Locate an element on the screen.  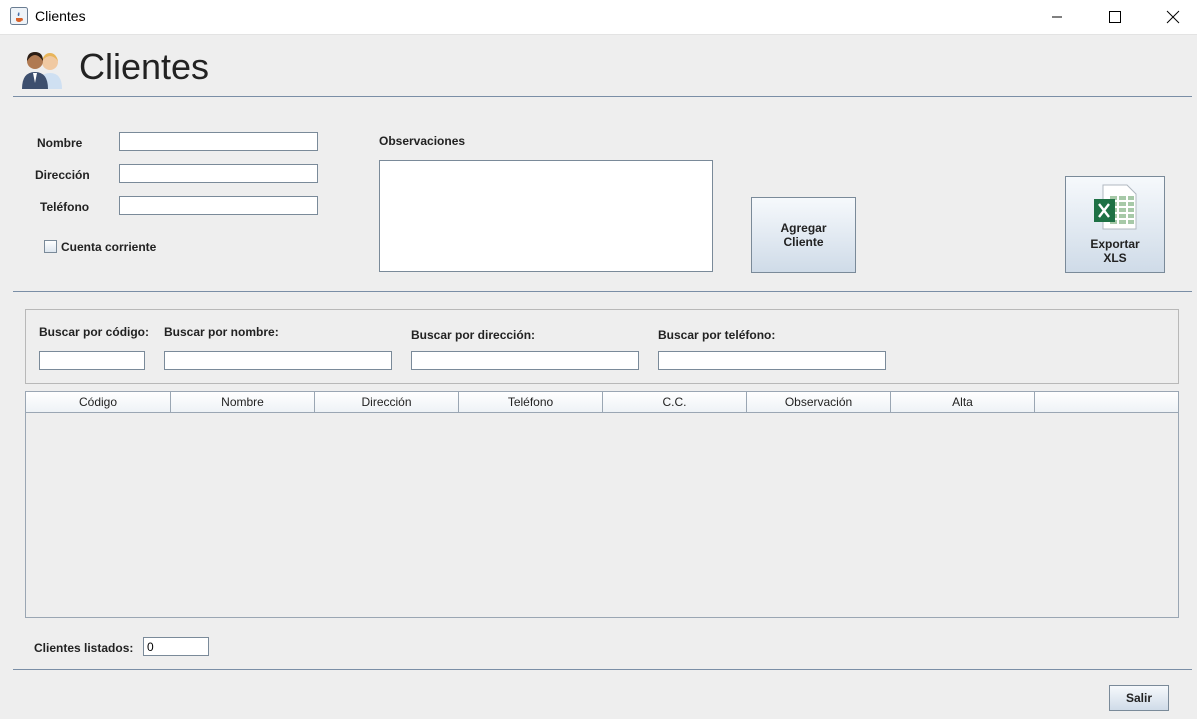
exportar-xls-button: Exportar XLS is located at coordinates (1115, 224).